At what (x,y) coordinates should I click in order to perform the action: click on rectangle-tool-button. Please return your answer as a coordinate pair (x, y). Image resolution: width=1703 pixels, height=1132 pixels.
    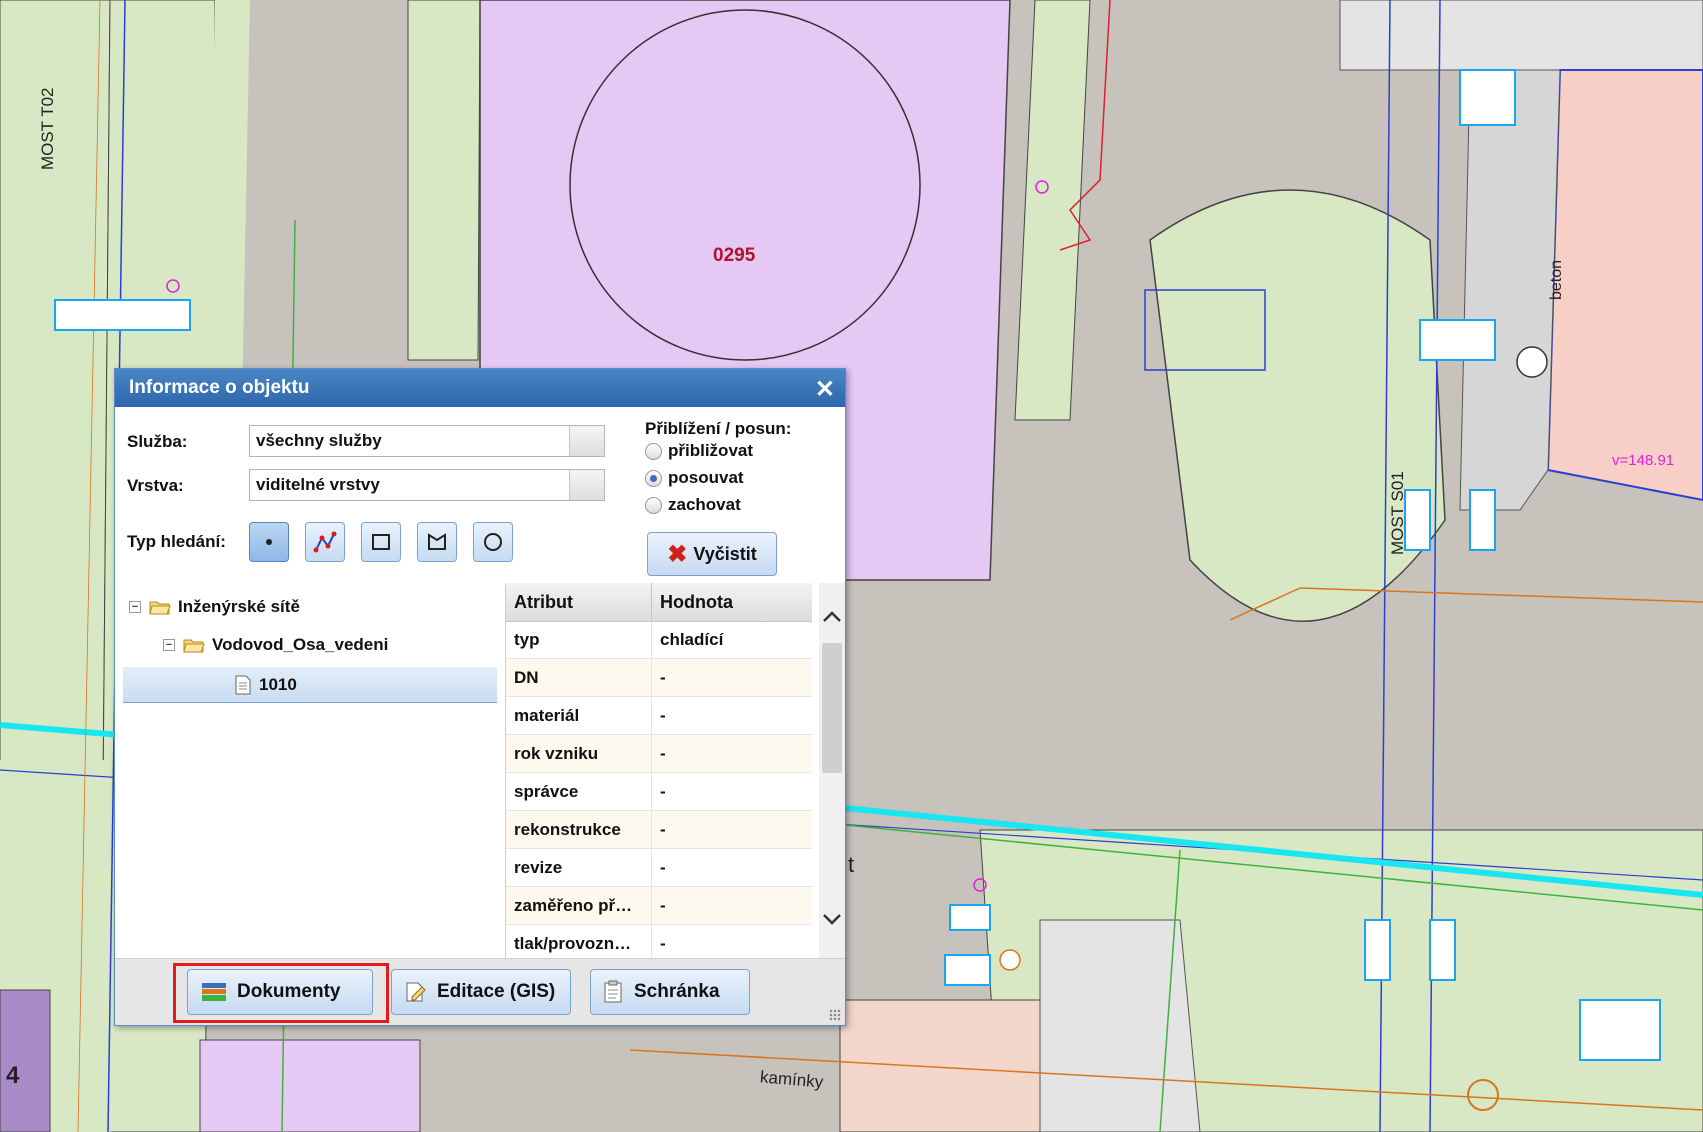
    Looking at the image, I should click on (381, 542).